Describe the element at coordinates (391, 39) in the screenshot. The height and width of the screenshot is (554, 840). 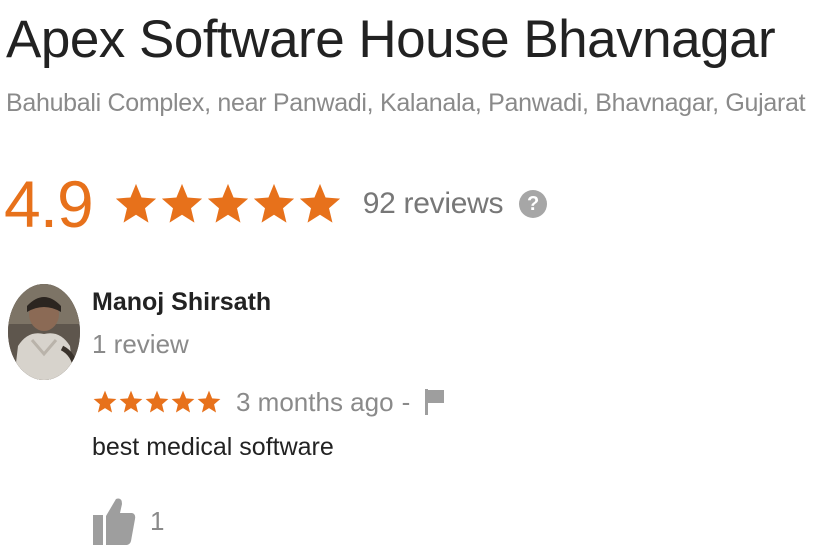
I see `business-name: Apex Software House Bhavnagar` at that location.